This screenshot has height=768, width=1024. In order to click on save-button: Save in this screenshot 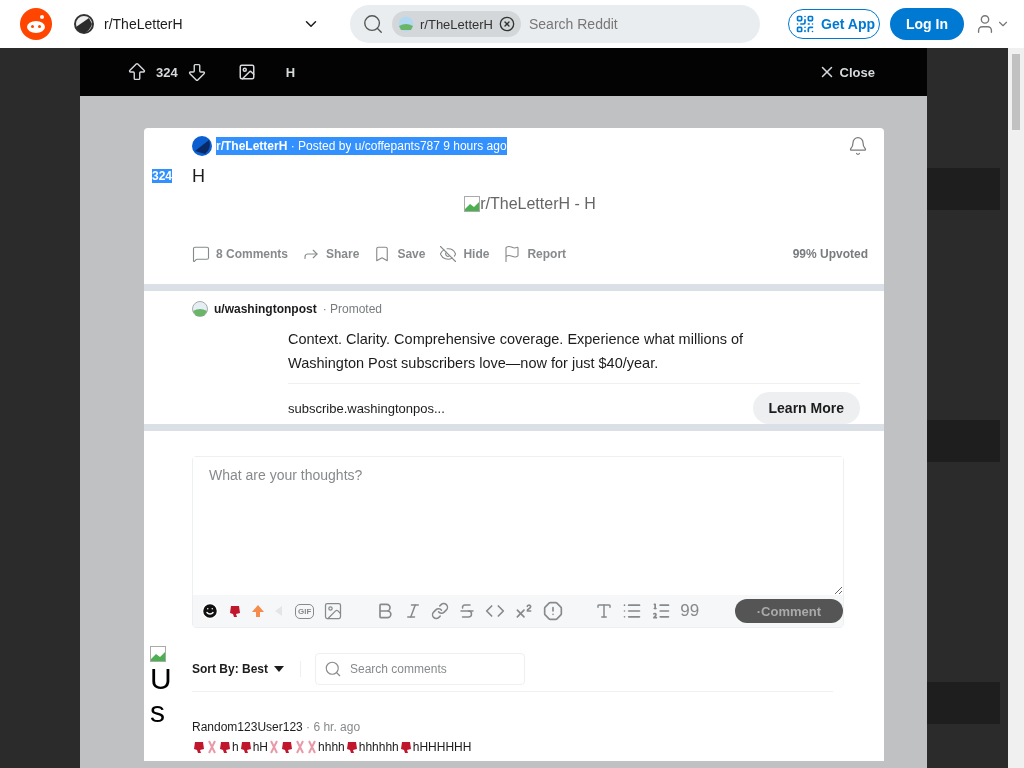, I will do `click(399, 254)`.